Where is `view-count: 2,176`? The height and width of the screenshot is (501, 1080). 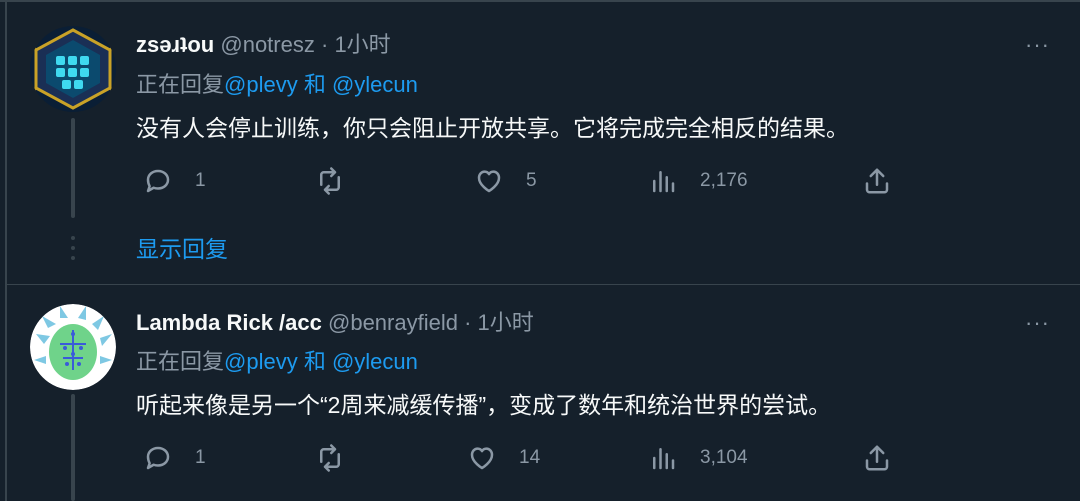
view-count: 2,176 is located at coordinates (724, 180).